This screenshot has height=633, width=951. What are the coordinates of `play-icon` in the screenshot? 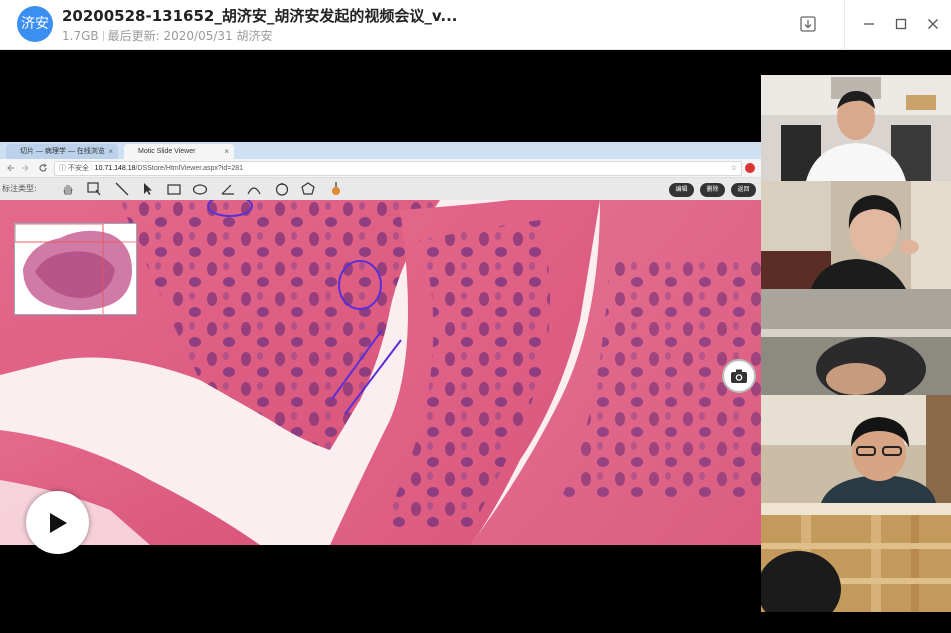 It's located at (58, 522).